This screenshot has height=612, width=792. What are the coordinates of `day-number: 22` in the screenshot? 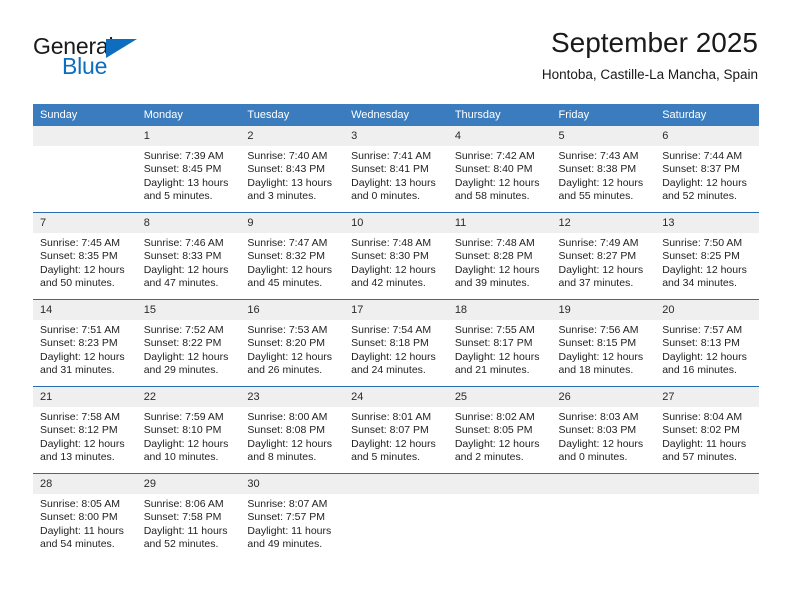 It's located at (188, 397).